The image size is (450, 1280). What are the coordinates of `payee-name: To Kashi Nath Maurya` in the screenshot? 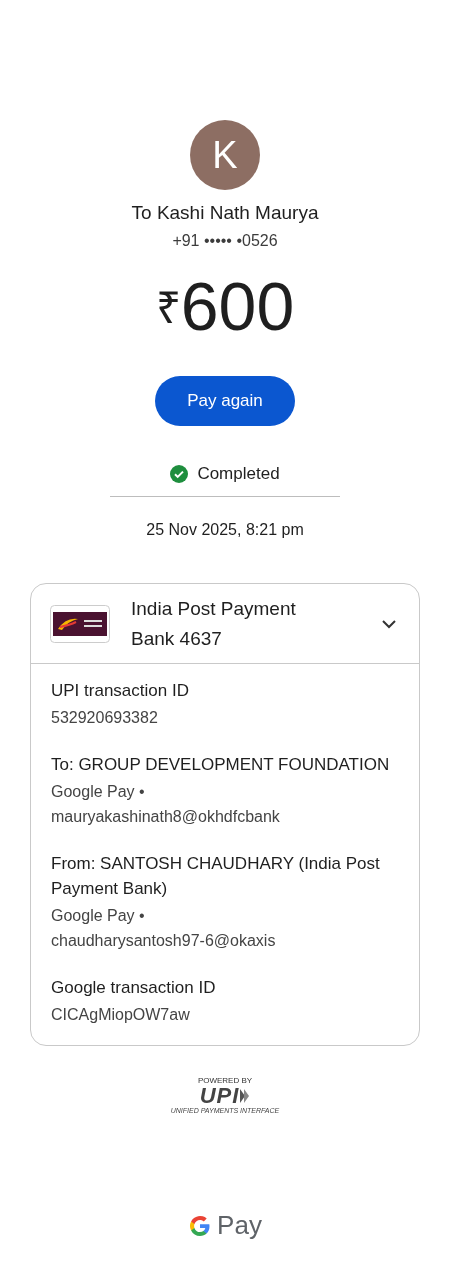 It's located at (225, 213).